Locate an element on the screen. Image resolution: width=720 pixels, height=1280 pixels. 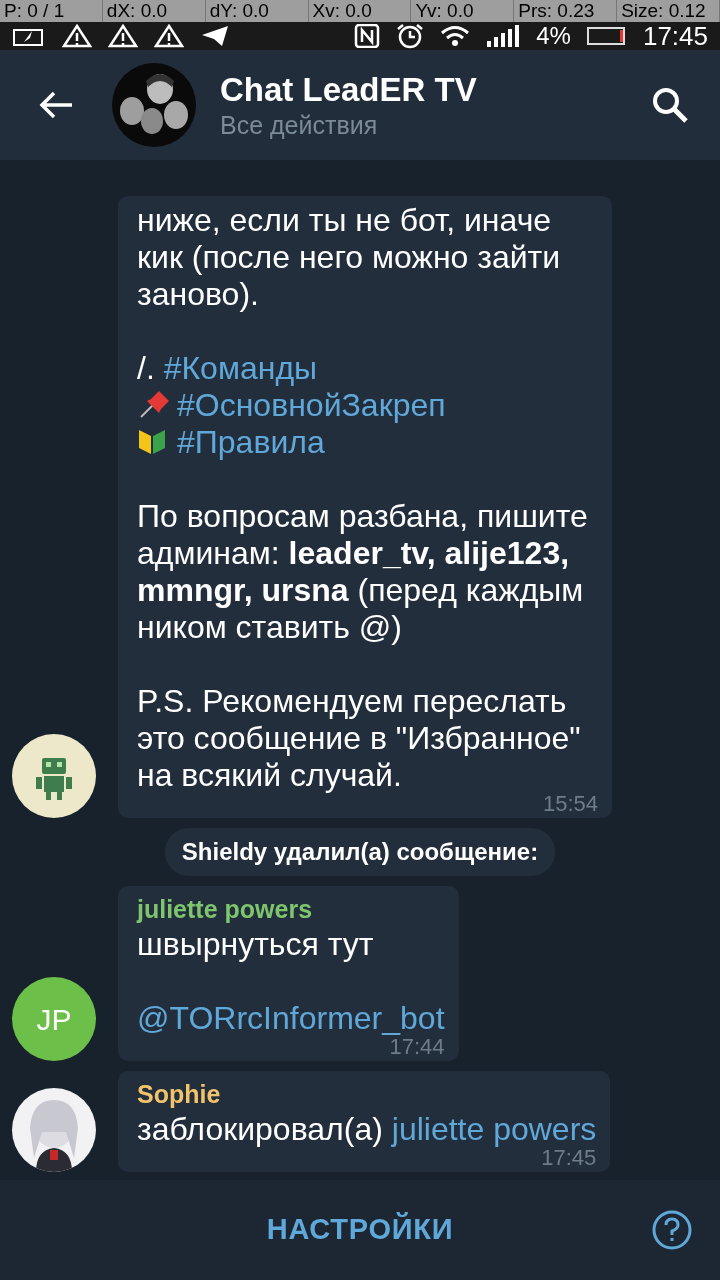
service-message: Shieldy удалил(а) сообщение: is located at coordinates (360, 852).